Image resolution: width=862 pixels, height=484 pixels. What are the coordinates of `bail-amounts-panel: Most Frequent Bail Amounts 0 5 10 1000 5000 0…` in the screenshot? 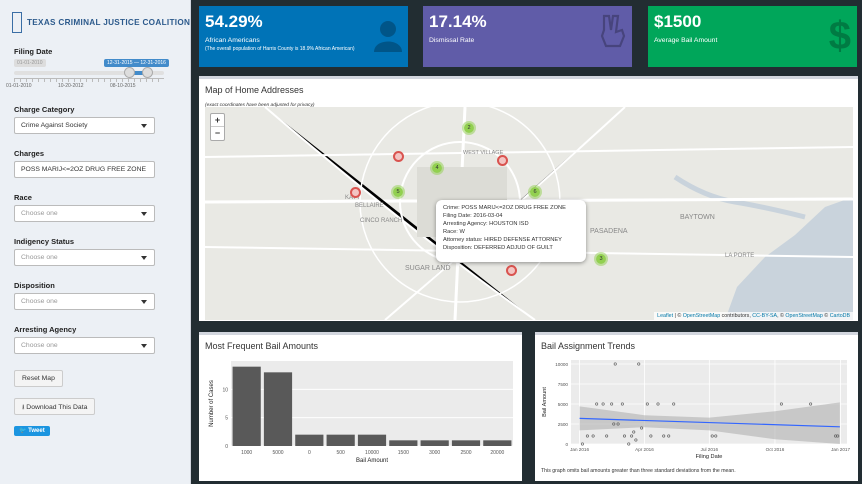 It's located at (360, 406).